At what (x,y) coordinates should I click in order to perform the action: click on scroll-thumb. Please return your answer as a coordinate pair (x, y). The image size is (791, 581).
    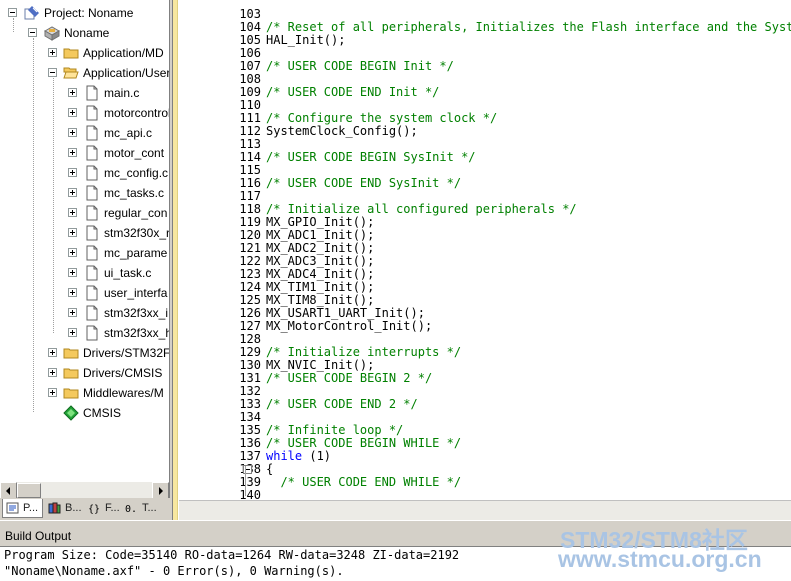
    Looking at the image, I should click on (29, 490).